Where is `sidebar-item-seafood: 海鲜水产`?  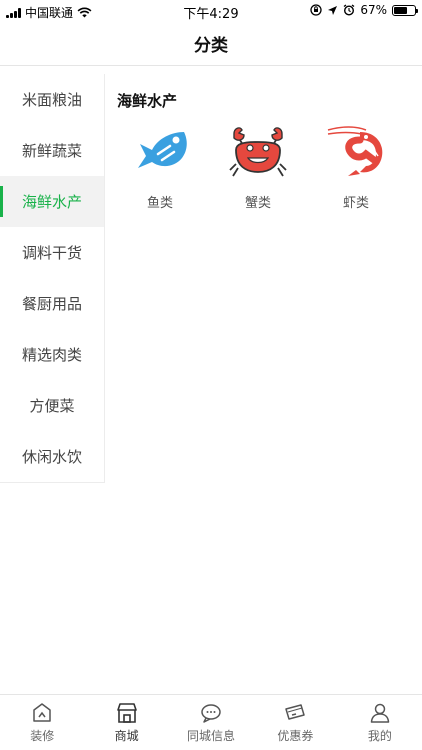
sidebar-item-seafood: 海鲜水产 is located at coordinates (52, 201).